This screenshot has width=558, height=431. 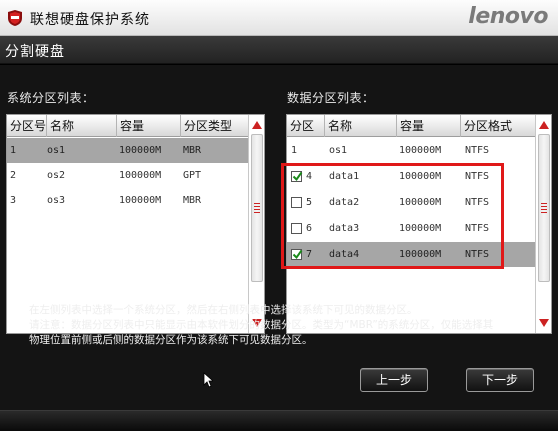 I want to click on system-list-title: 系统分区列表：, so click(x=51, y=98).